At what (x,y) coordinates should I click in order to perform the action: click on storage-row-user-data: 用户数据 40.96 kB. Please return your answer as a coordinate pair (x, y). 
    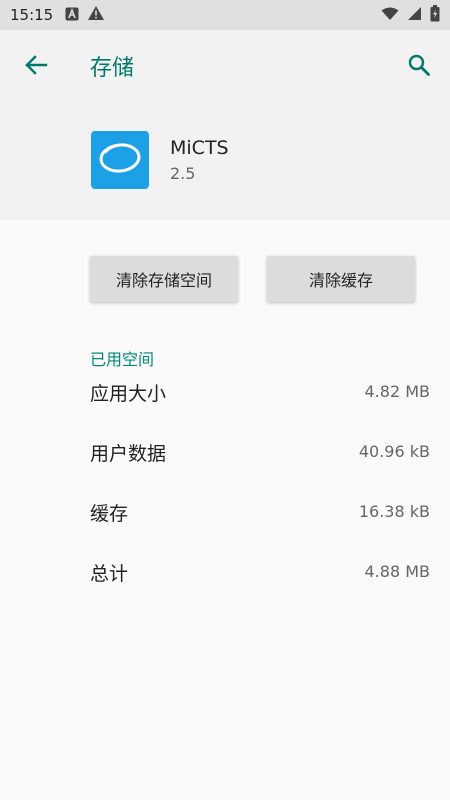
    Looking at the image, I should click on (260, 454).